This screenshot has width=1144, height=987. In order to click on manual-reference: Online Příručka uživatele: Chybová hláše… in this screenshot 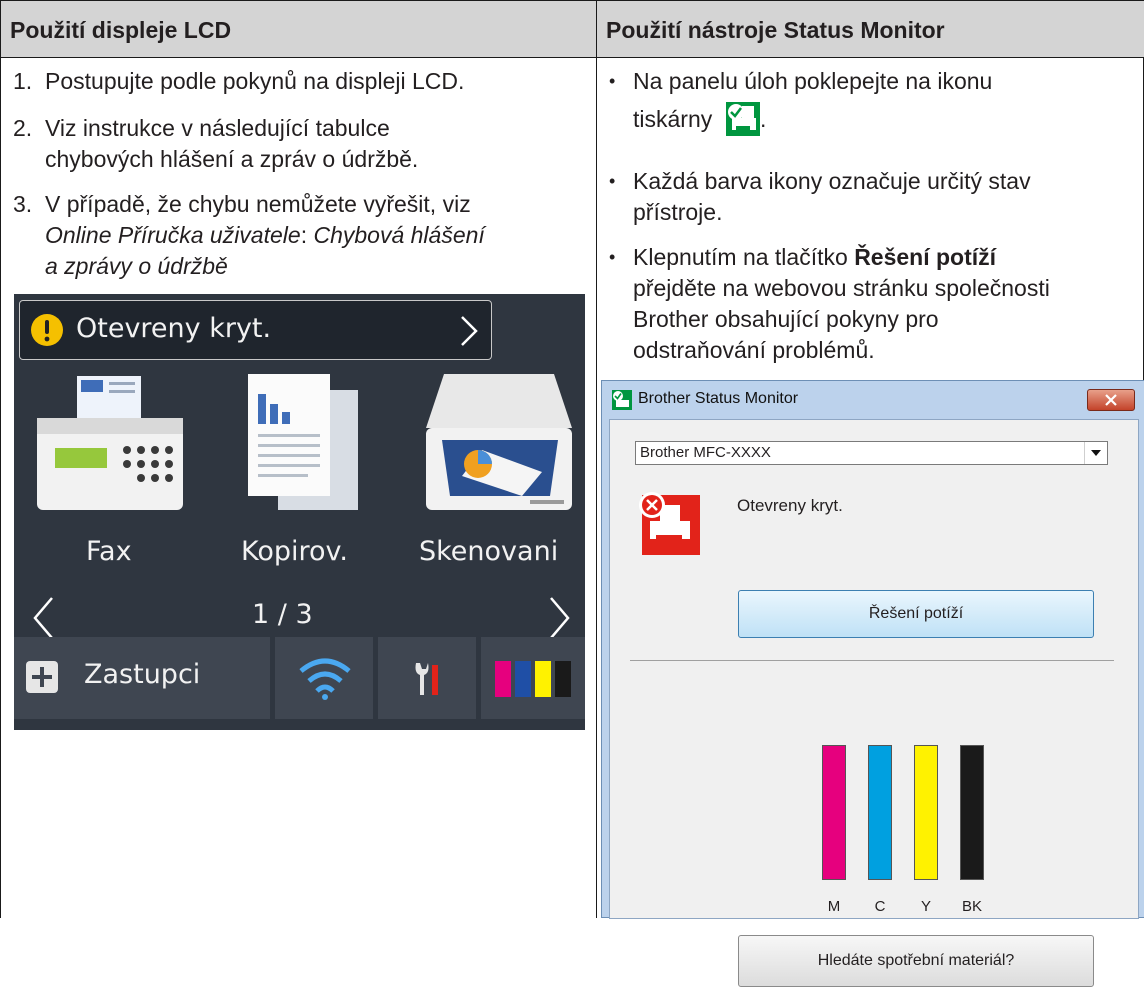, I will do `click(265, 235)`.